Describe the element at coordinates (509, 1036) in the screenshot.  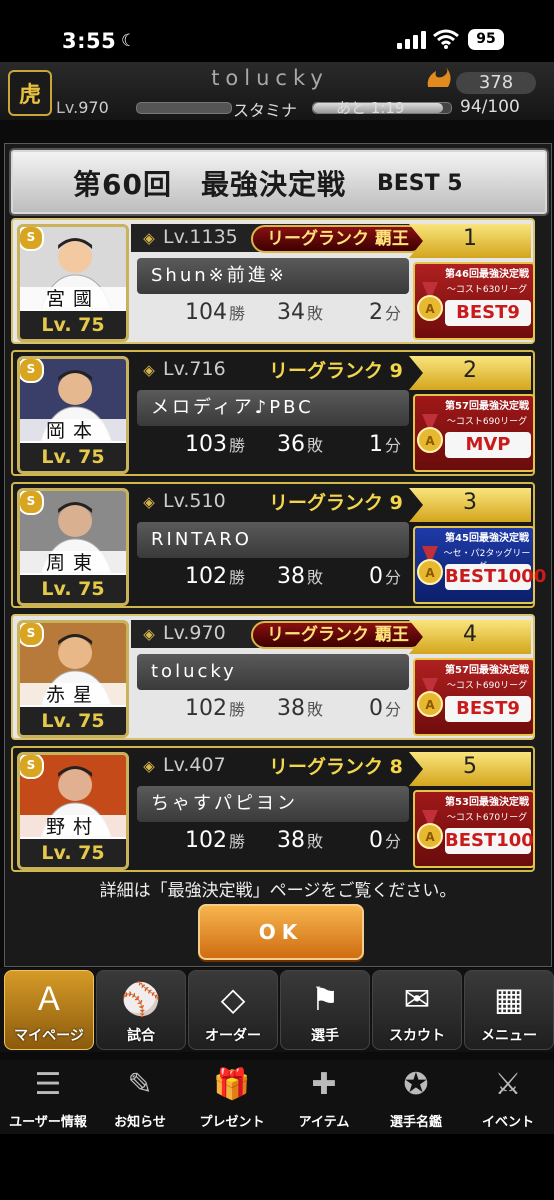
I see `nav-label: メニュー` at that location.